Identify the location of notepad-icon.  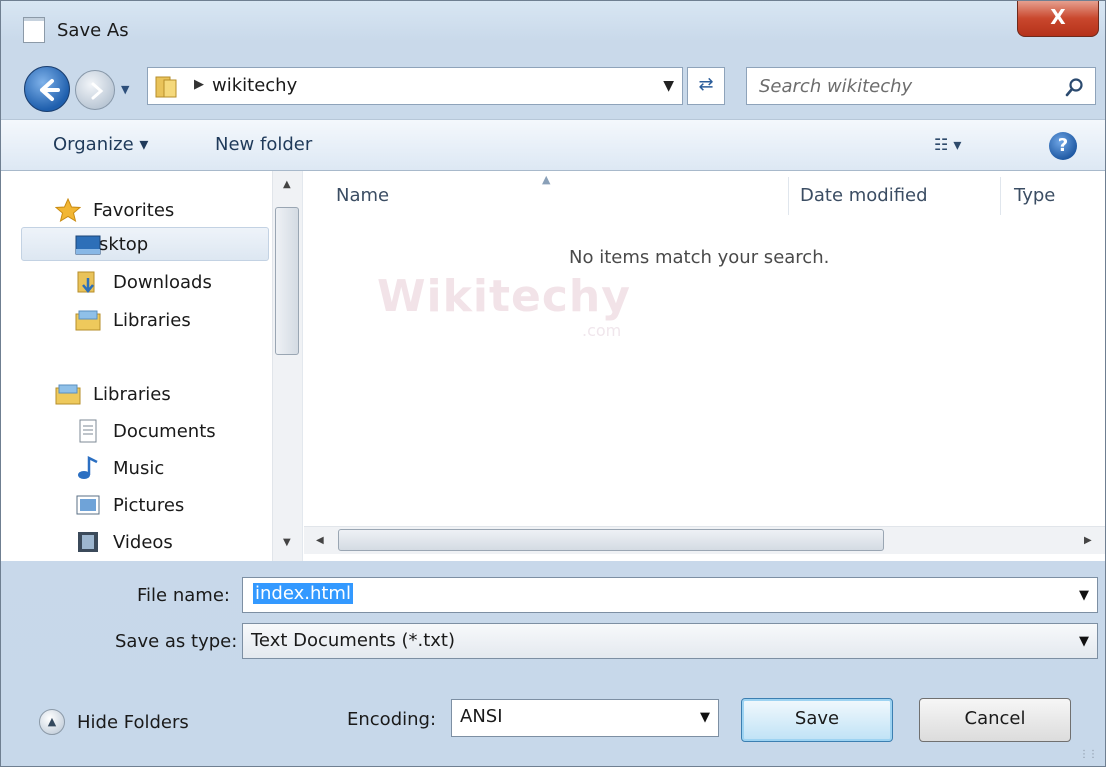
(34, 30).